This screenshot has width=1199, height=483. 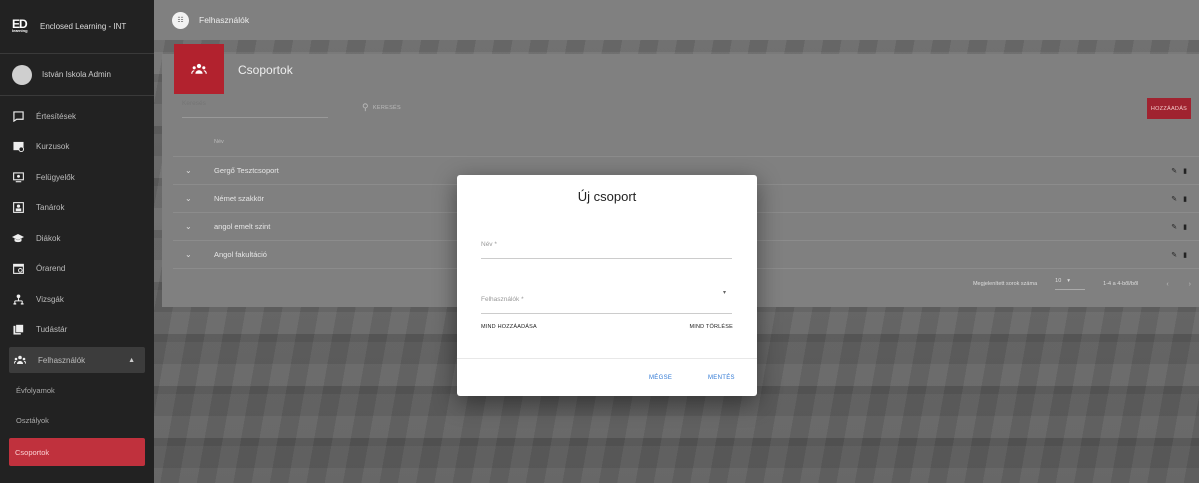 I want to click on dialog-title: Új csoport, so click(x=607, y=196).